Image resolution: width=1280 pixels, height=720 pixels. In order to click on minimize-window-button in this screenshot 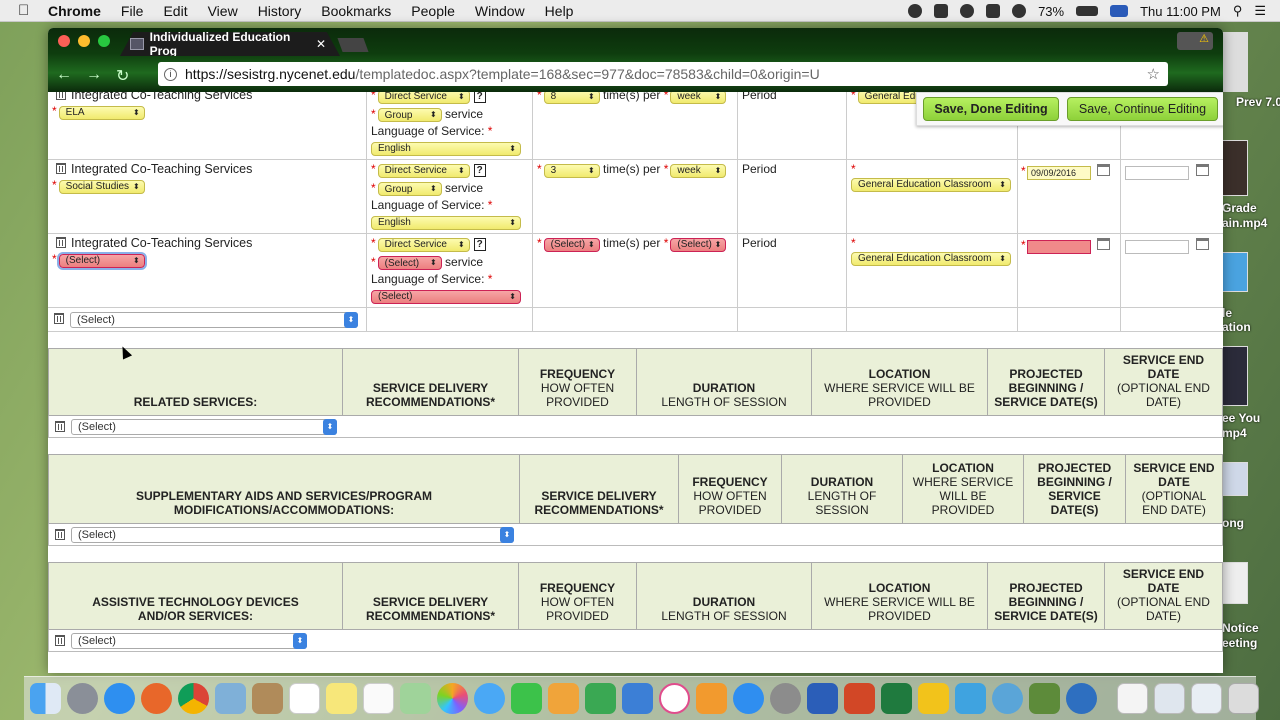, I will do `click(84, 41)`.